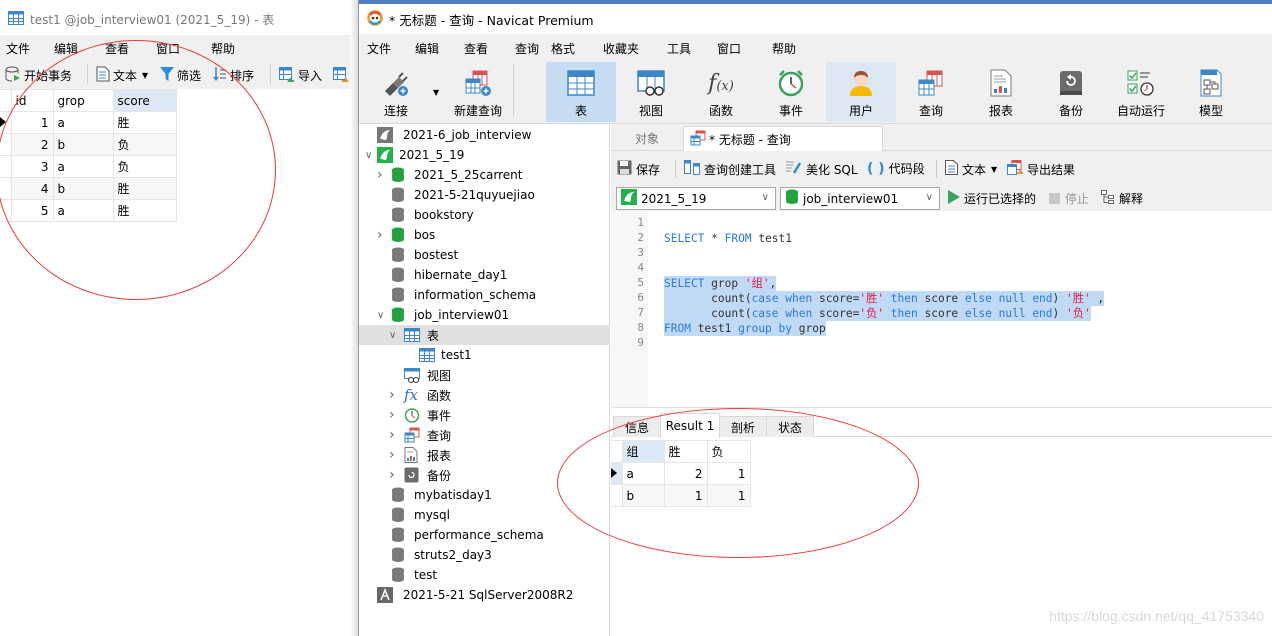  I want to click on ribbon-event-button: 事件, so click(791, 92).